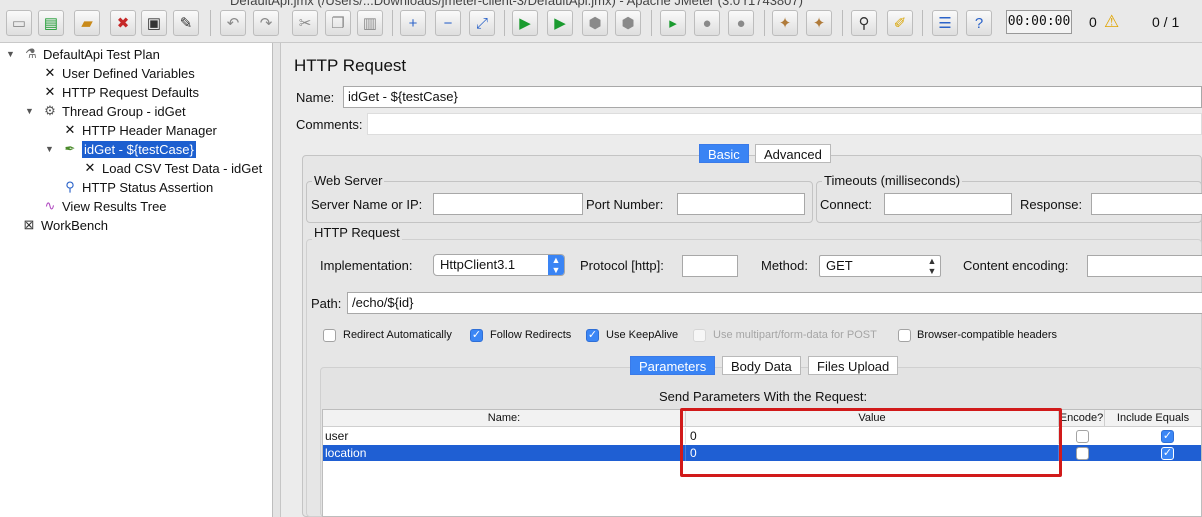 This screenshot has height=517, width=1202. I want to click on highlight-annotation, so click(871, 442).